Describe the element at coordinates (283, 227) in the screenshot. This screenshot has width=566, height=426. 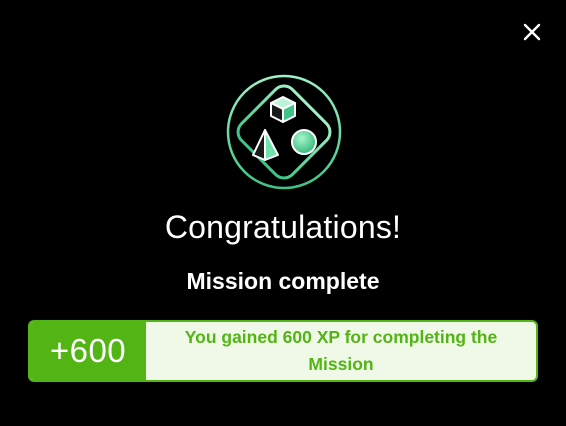
I see `congratulations-title: Congratulations!` at that location.